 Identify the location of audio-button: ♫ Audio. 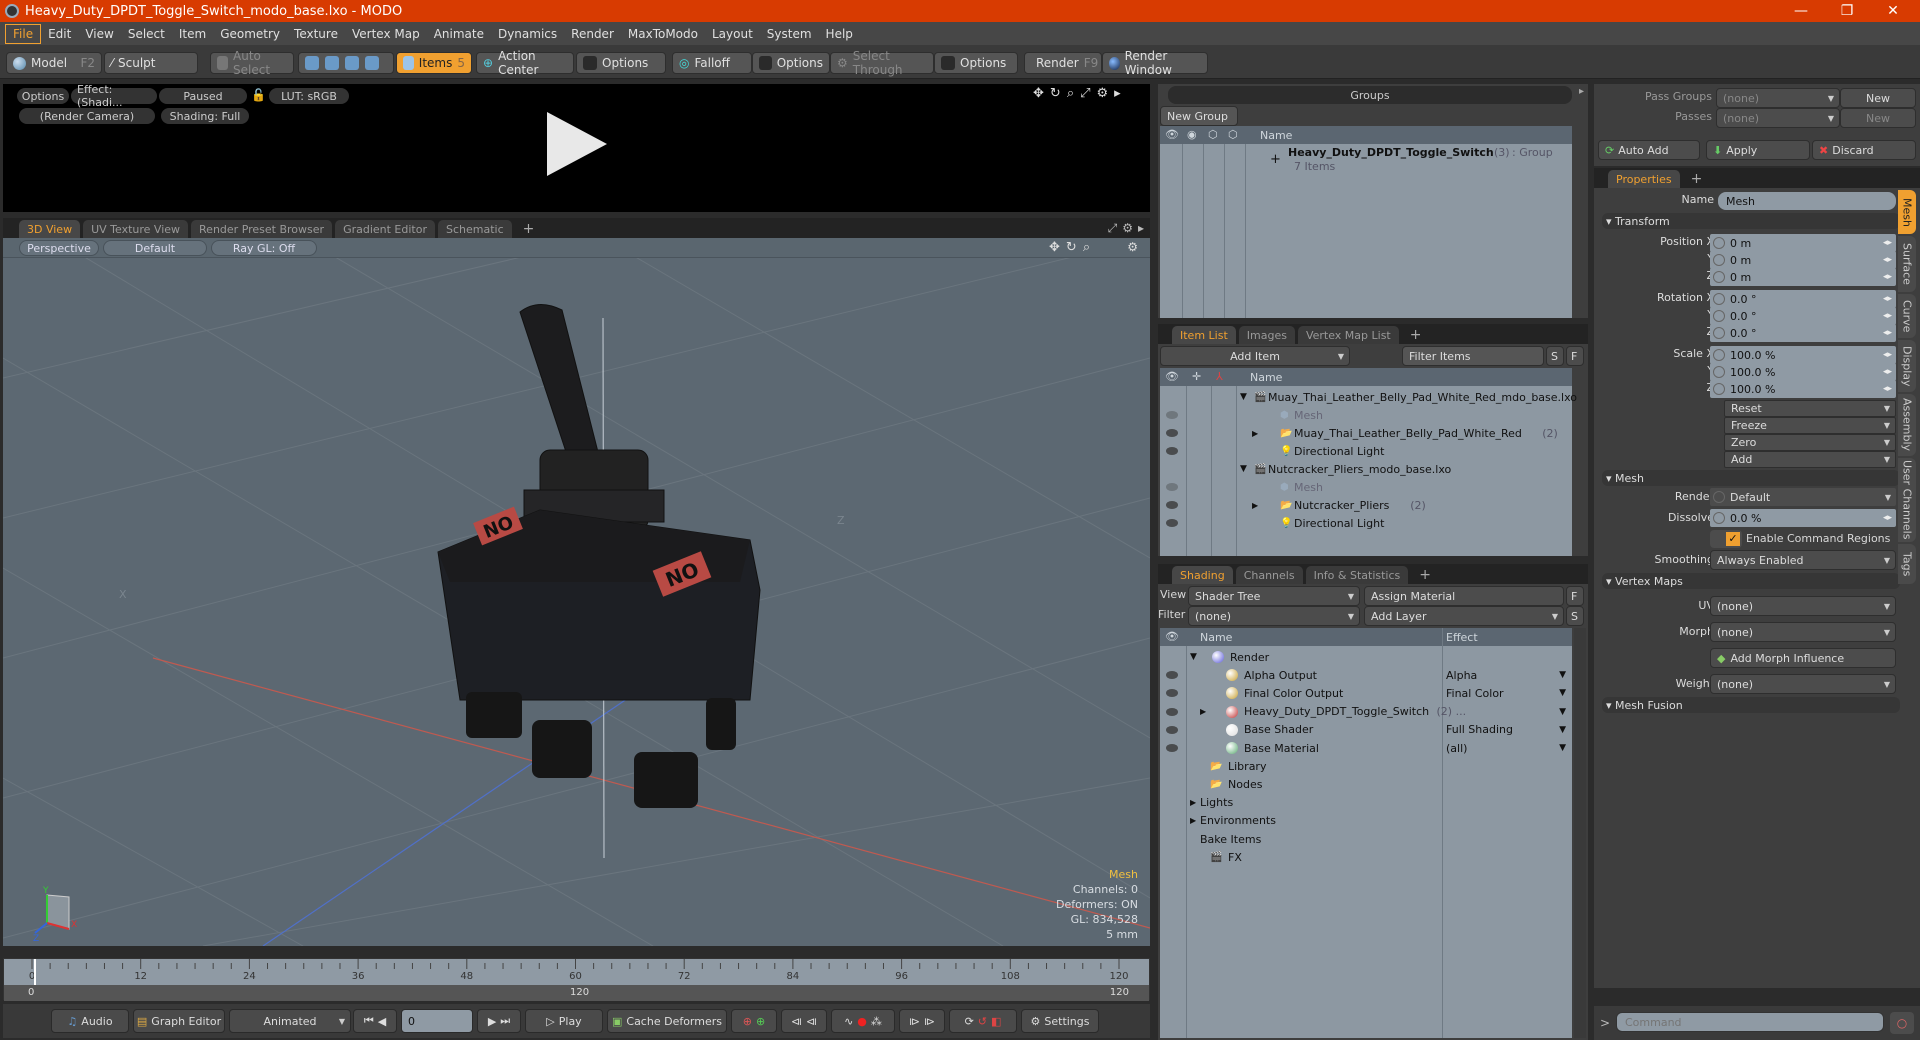
(90, 1021).